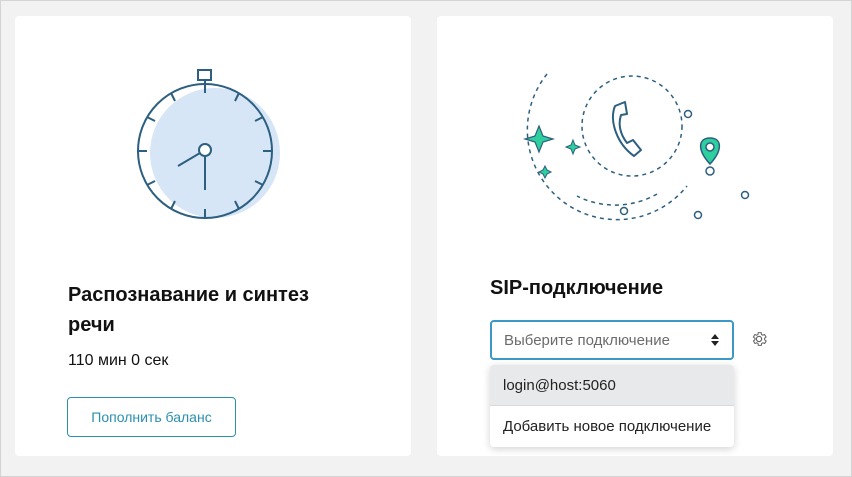 The image size is (852, 477). Describe the element at coordinates (612, 385) in the screenshot. I see `dropdown-item-login-host: login@host:5060` at that location.